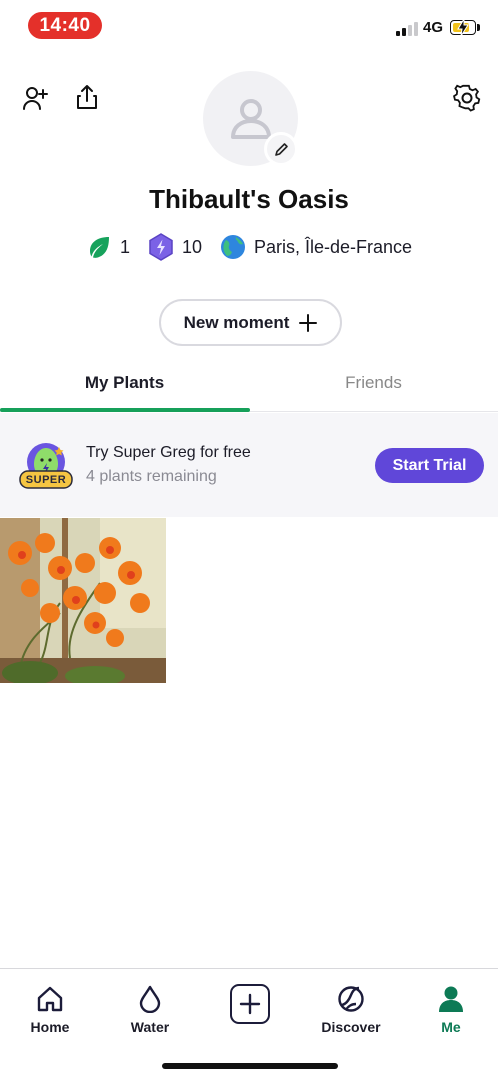 This screenshot has height=1080, width=498. What do you see at coordinates (161, 247) in the screenshot?
I see `level-bolt-hexagon-icon` at bounding box center [161, 247].